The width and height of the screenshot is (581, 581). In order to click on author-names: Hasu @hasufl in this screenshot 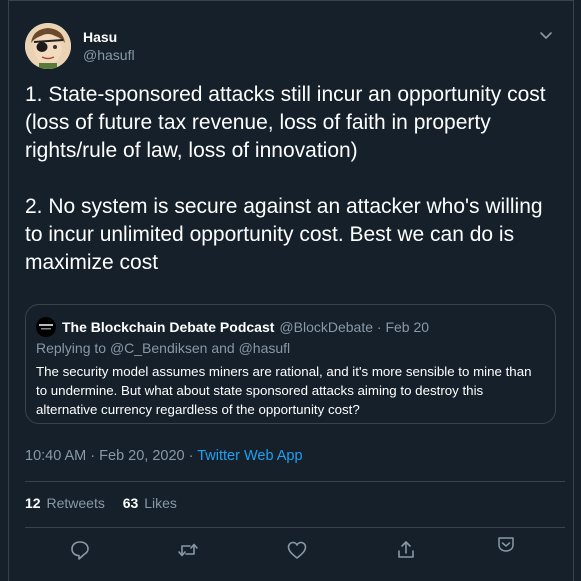, I will do `click(109, 47)`.